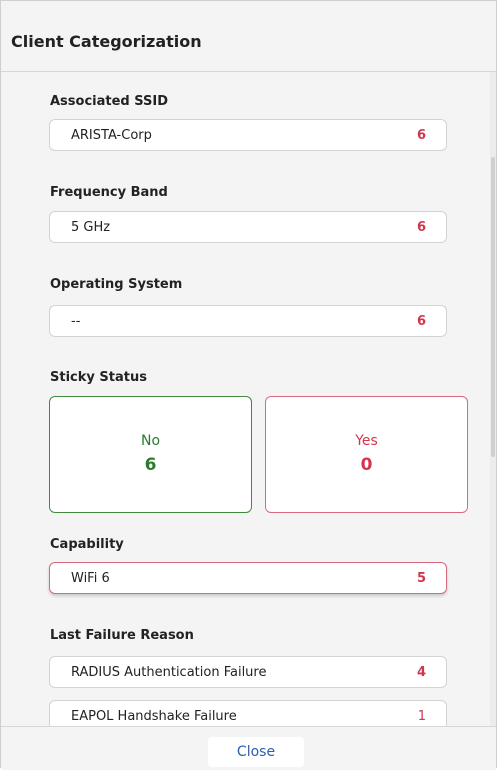 This screenshot has height=770, width=500. I want to click on item-label: ARISTA-Corp, so click(111, 135).